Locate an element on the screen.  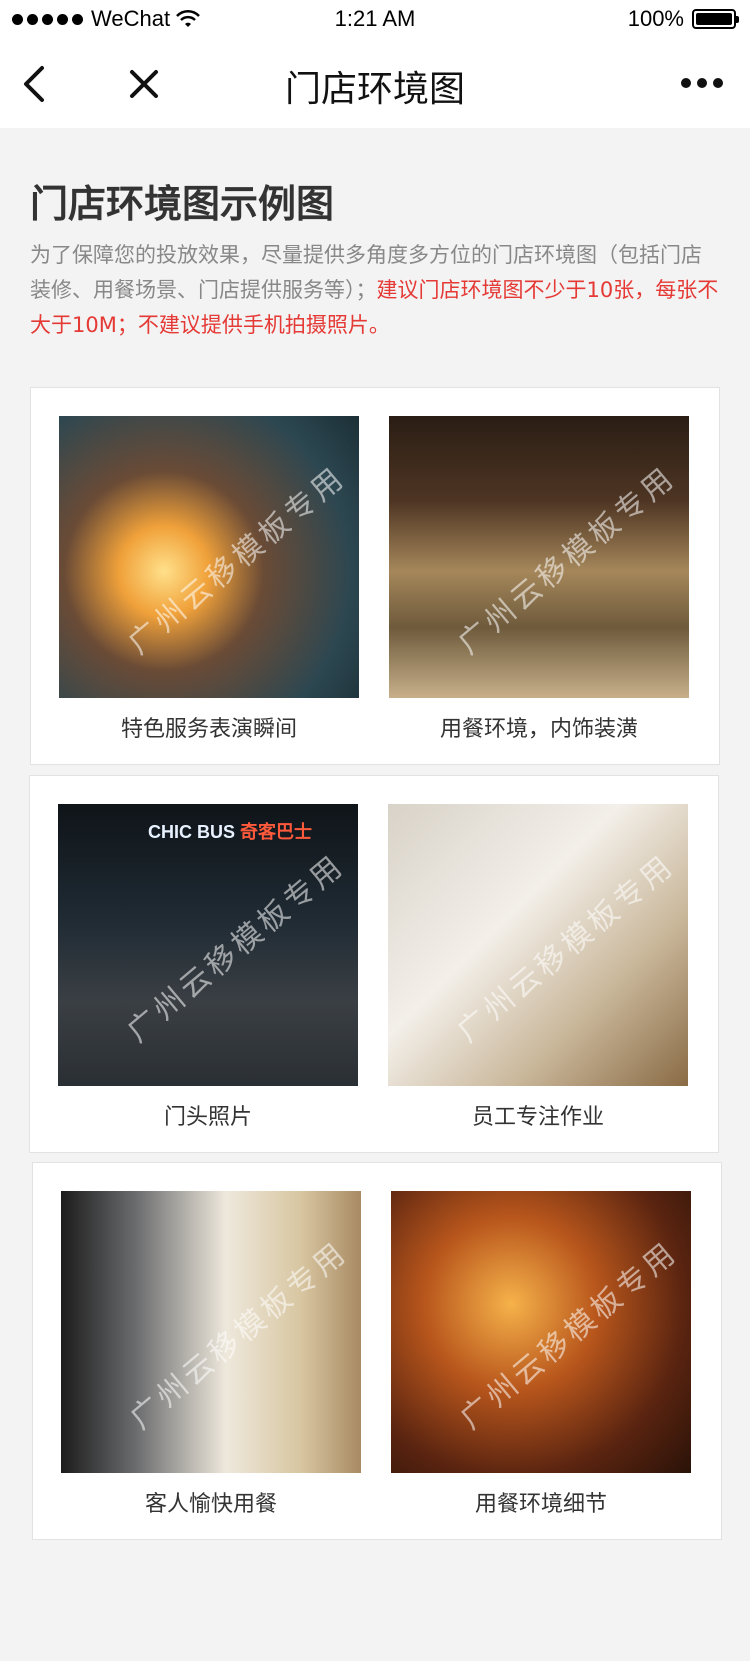
photo-staff: 广州云移模板专用 is located at coordinates (538, 945).